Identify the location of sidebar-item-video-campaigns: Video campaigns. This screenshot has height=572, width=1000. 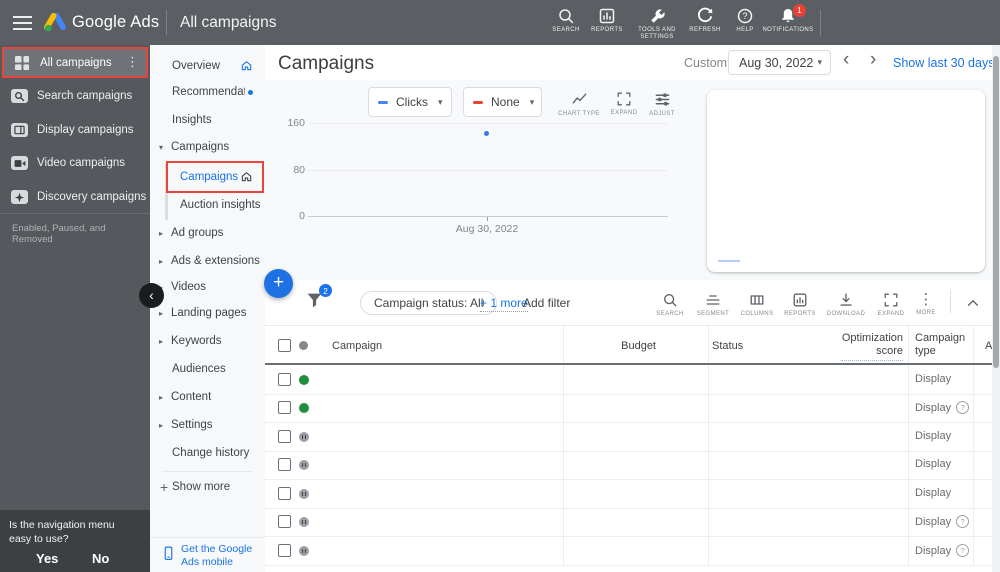
(75, 163).